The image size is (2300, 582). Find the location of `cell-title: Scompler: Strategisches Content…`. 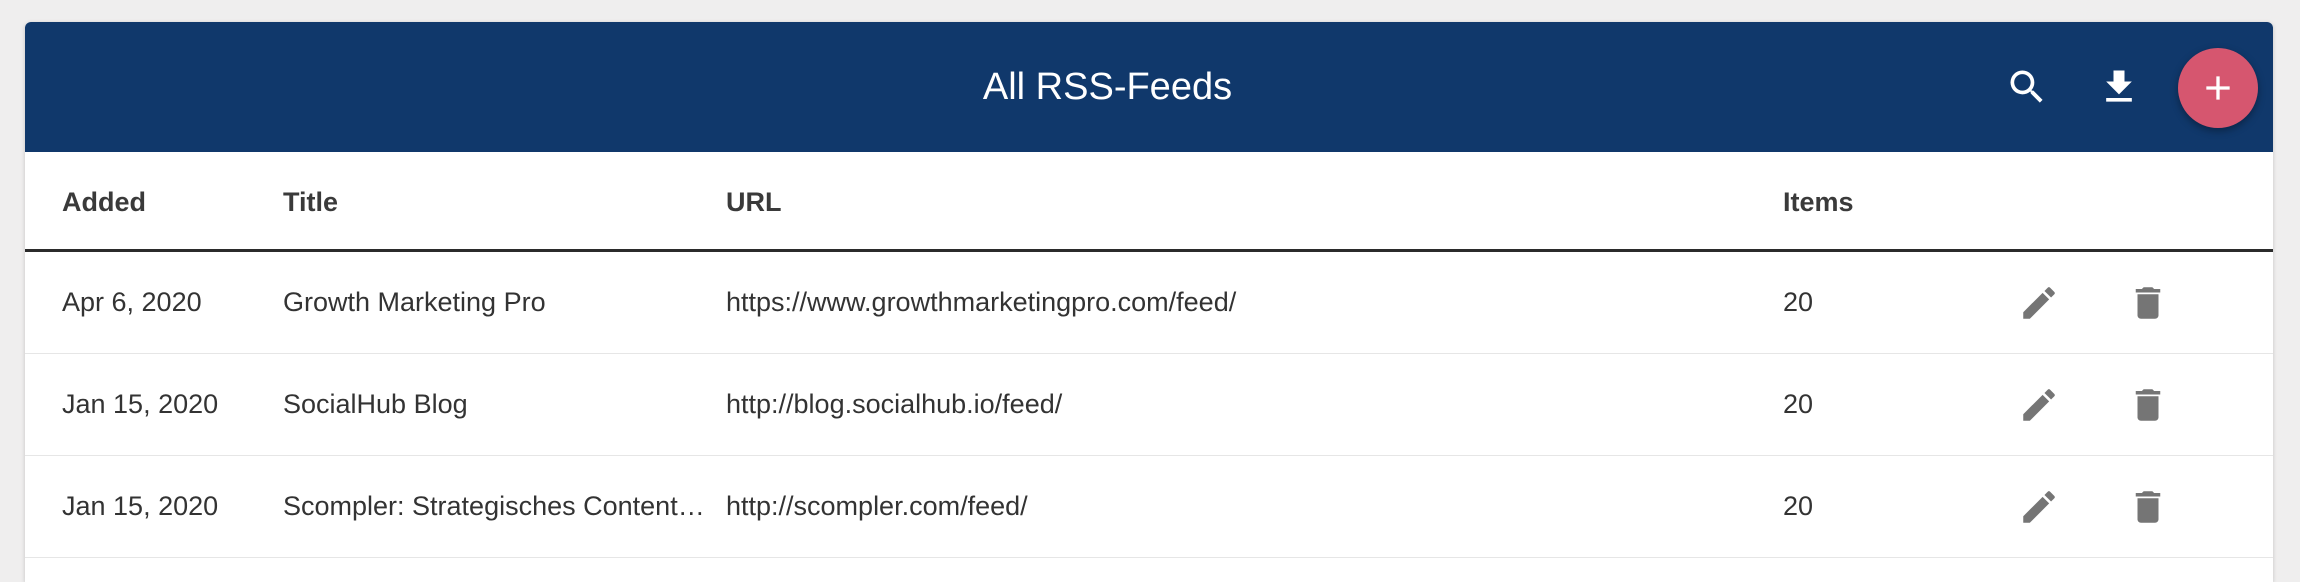

cell-title: Scompler: Strategisches Content… is located at coordinates (494, 506).